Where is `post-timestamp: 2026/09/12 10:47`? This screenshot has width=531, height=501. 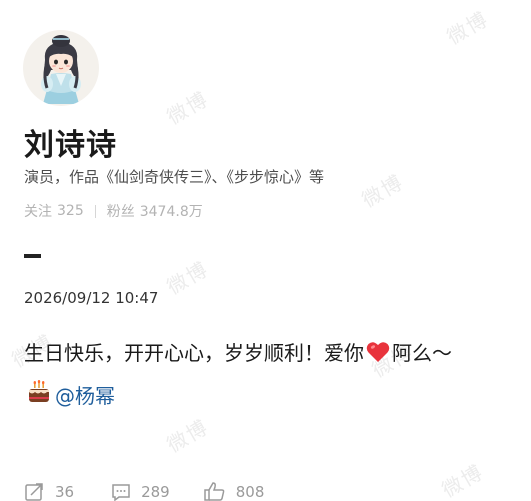
post-timestamp: 2026/09/12 10:47 is located at coordinates (91, 298).